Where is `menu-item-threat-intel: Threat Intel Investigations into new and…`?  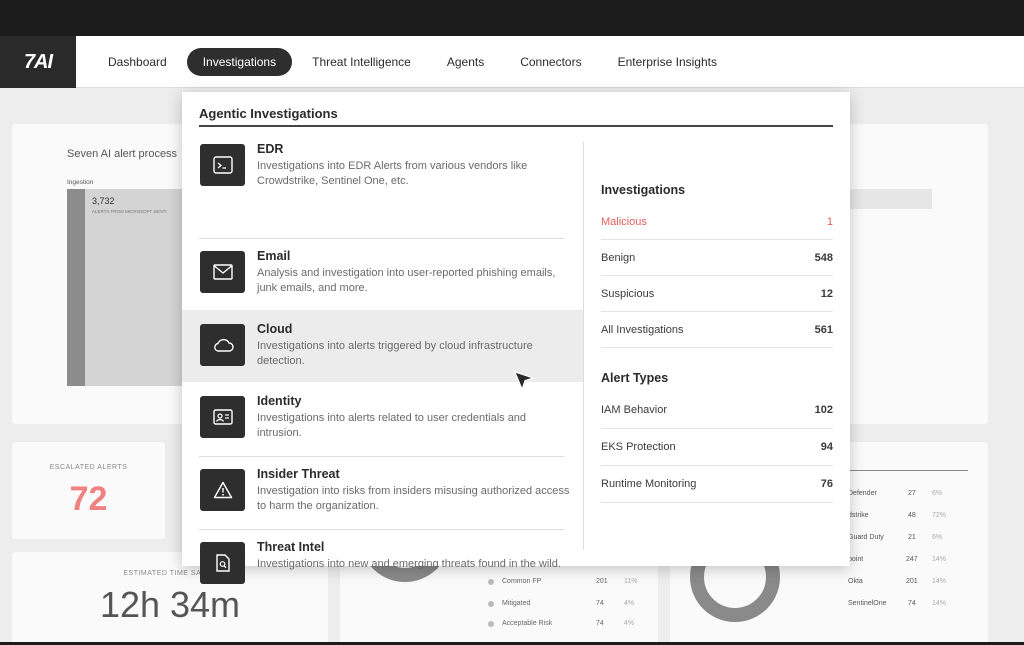
menu-item-threat-intel: Threat Intel Investigations into new and… is located at coordinates (382, 556).